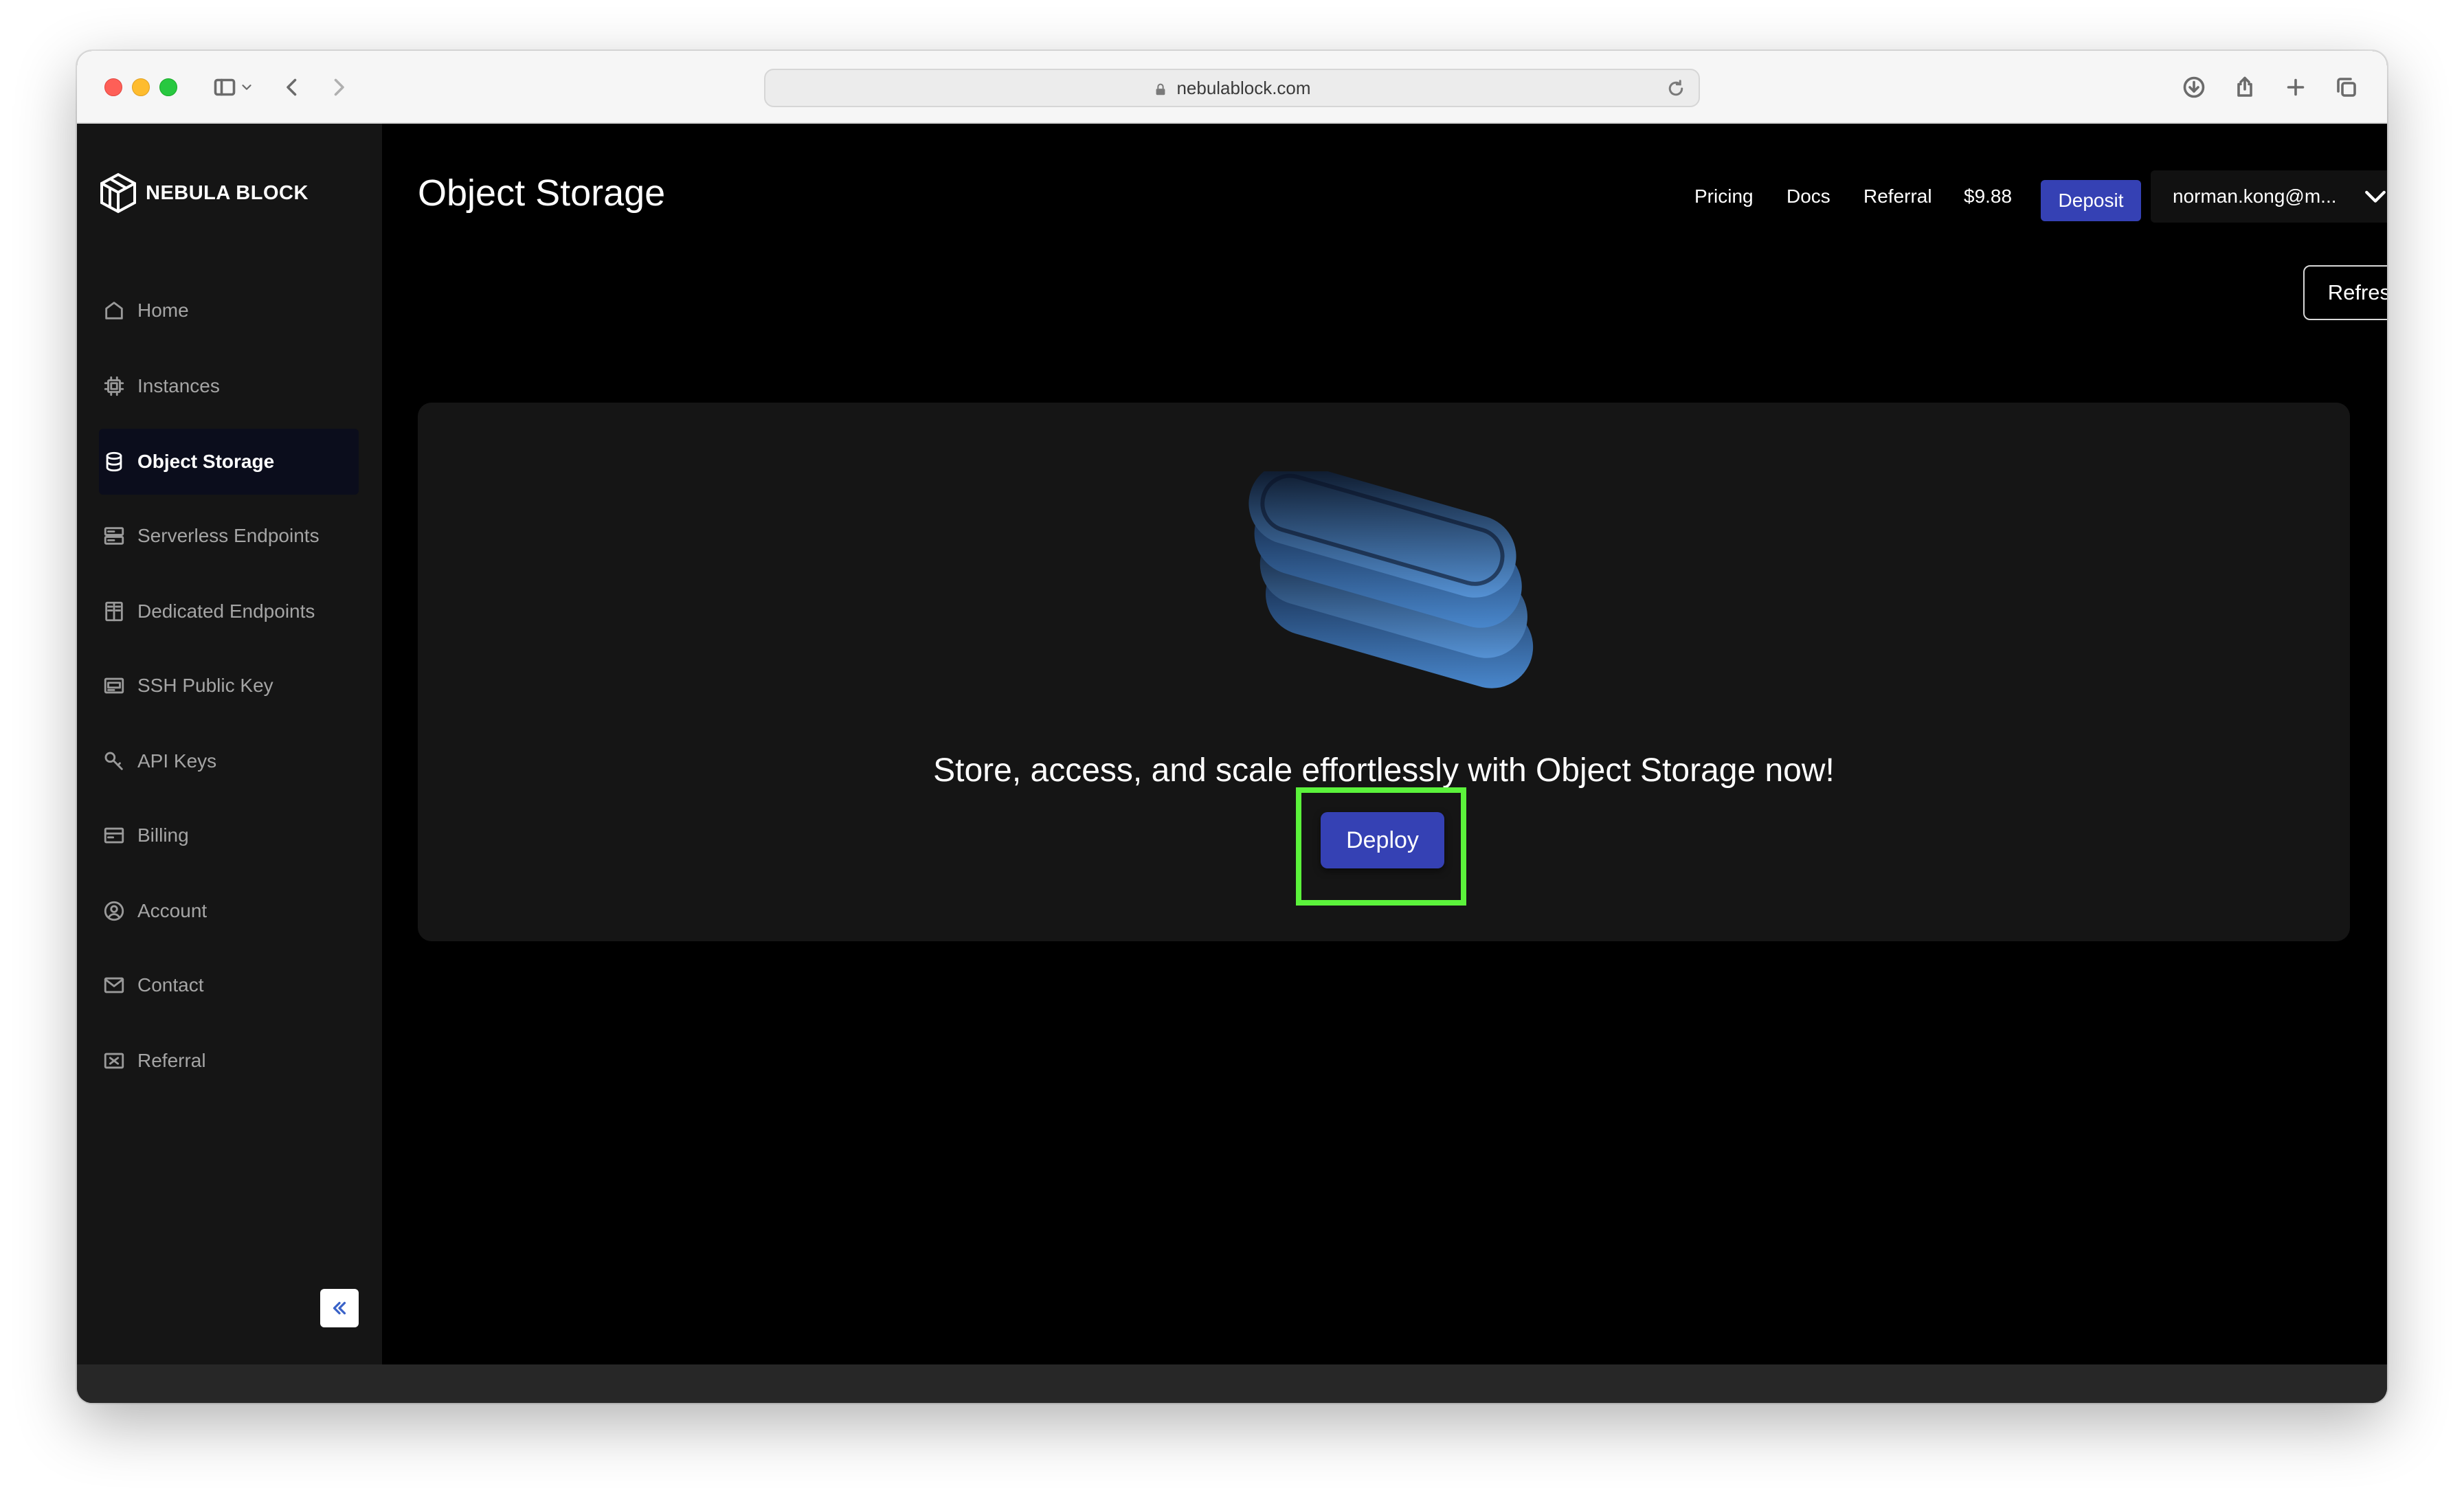 This screenshot has height=1506, width=2464. I want to click on sidebar-item-ssh-public-key: SSH Public Key, so click(229, 686).